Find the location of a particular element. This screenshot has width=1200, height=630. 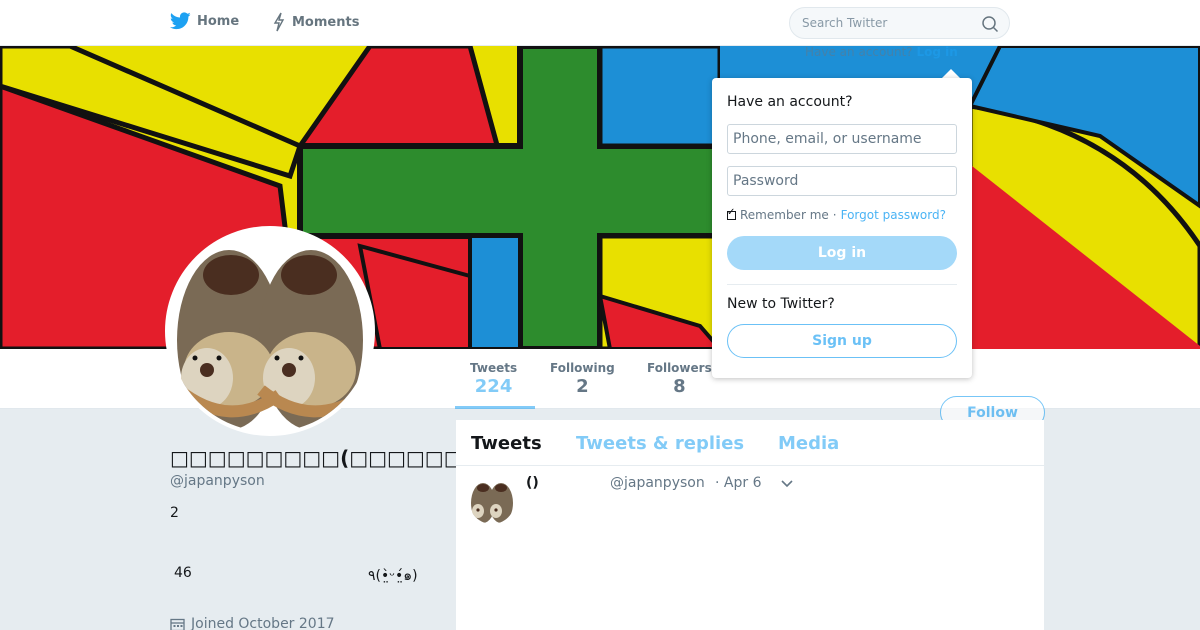

nav-moments-label: Moments is located at coordinates (326, 22).